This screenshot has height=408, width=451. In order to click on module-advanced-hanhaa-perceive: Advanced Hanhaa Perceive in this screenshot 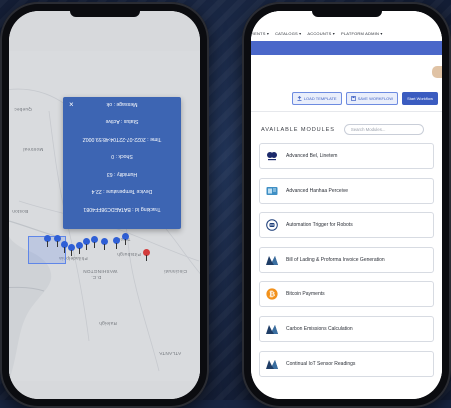, I will do `click(346, 190)`.